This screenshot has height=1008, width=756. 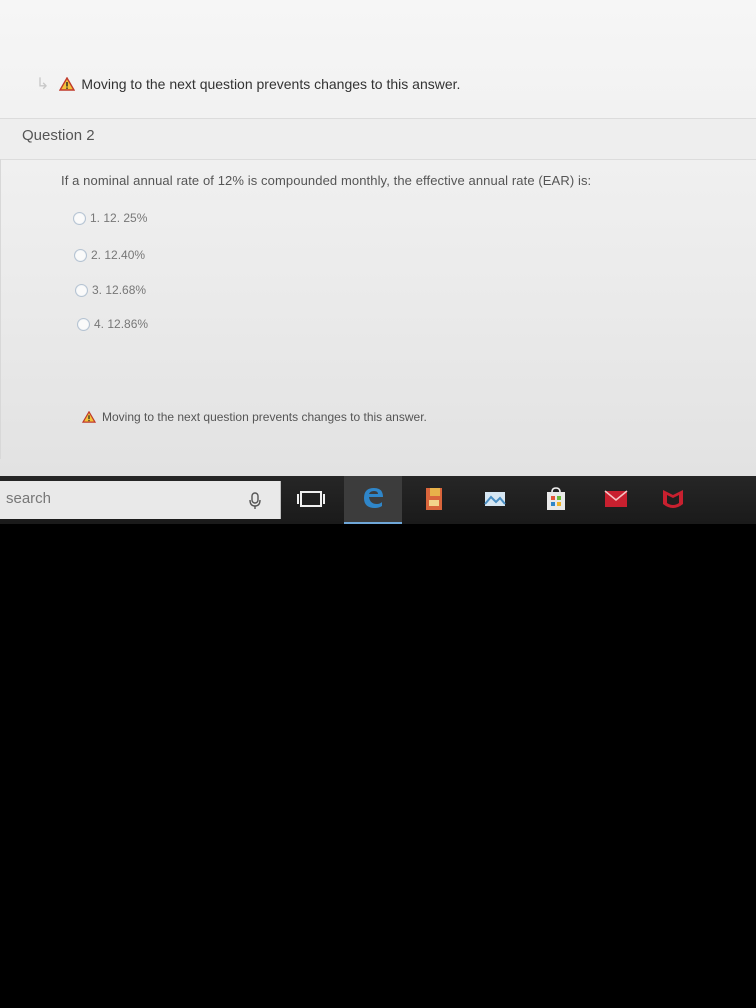 I want to click on task-view-icon, so click(x=311, y=499).